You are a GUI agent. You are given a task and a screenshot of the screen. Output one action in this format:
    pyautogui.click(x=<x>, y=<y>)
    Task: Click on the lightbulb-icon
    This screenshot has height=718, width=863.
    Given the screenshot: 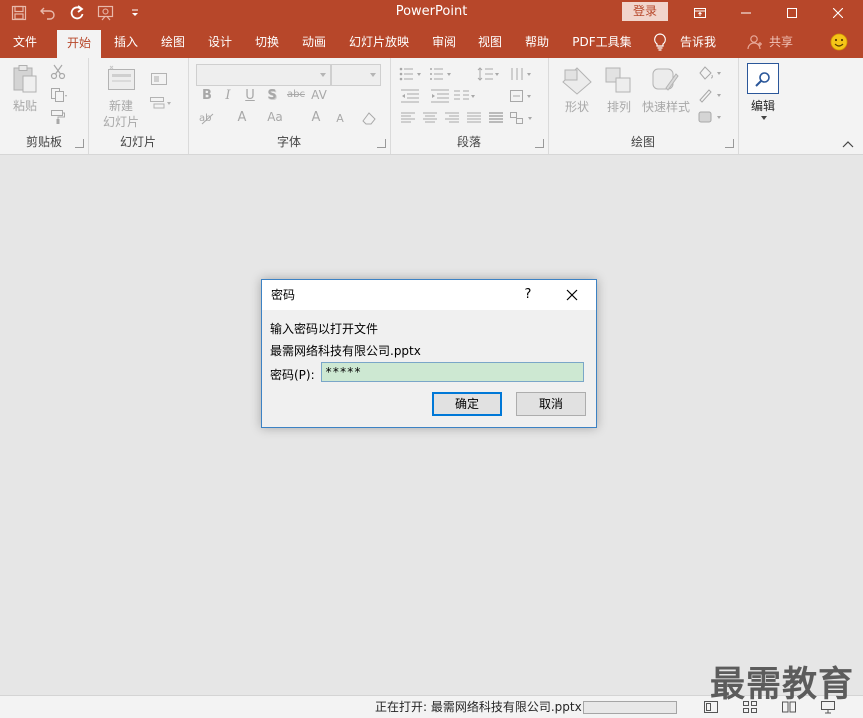 What is the action you would take?
    pyautogui.click(x=660, y=42)
    